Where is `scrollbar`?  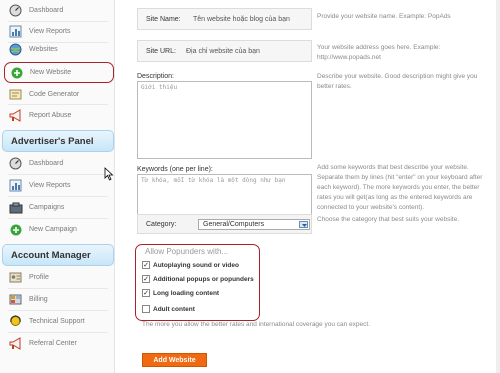 scrollbar is located at coordinates (498, 186).